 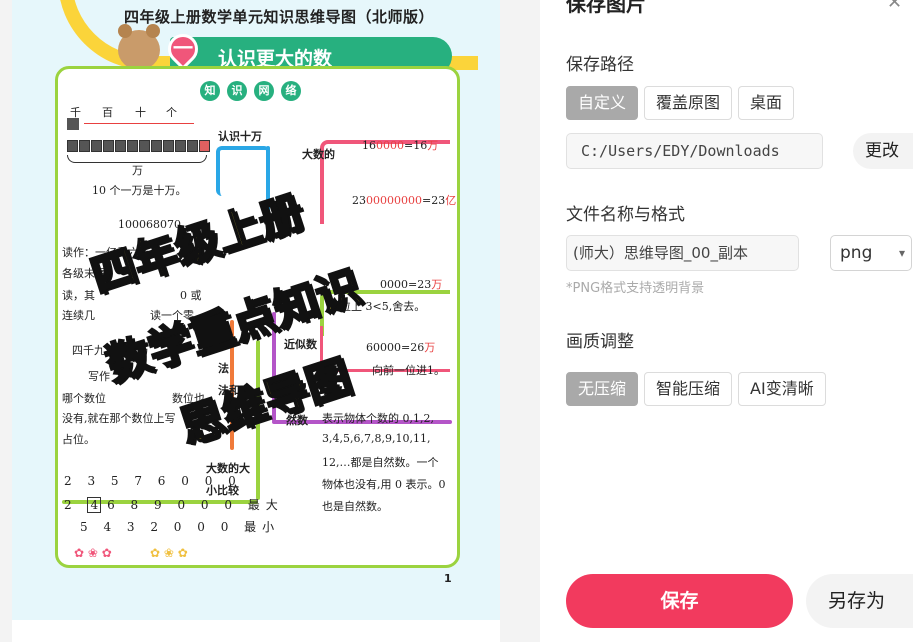 I want to click on path-option-desktop: 桌面, so click(x=766, y=103).